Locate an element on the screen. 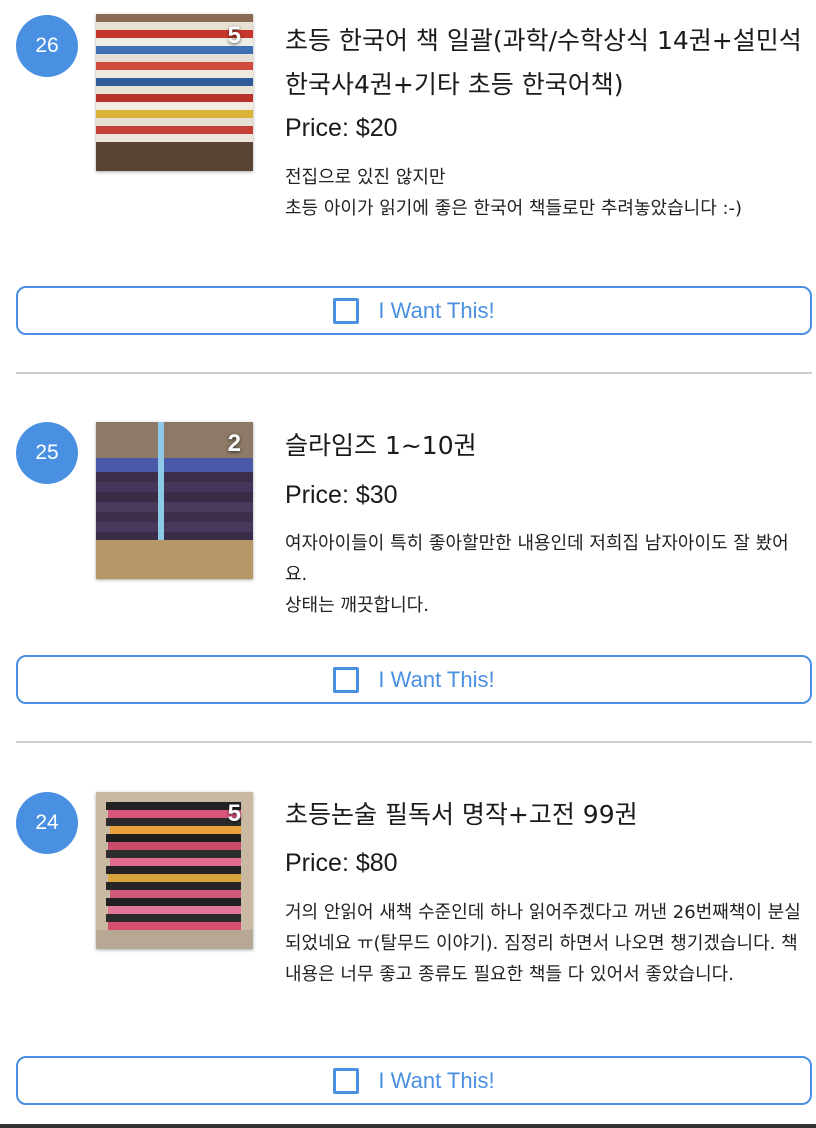 The height and width of the screenshot is (1128, 816). listing-price: Price: $80 is located at coordinates (341, 863).